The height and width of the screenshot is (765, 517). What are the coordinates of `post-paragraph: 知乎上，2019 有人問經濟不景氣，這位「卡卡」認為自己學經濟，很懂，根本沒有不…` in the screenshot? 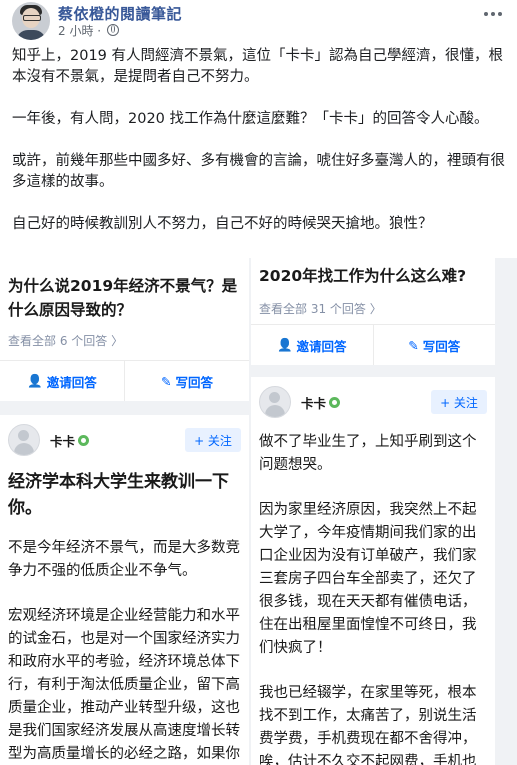 It's located at (258, 66).